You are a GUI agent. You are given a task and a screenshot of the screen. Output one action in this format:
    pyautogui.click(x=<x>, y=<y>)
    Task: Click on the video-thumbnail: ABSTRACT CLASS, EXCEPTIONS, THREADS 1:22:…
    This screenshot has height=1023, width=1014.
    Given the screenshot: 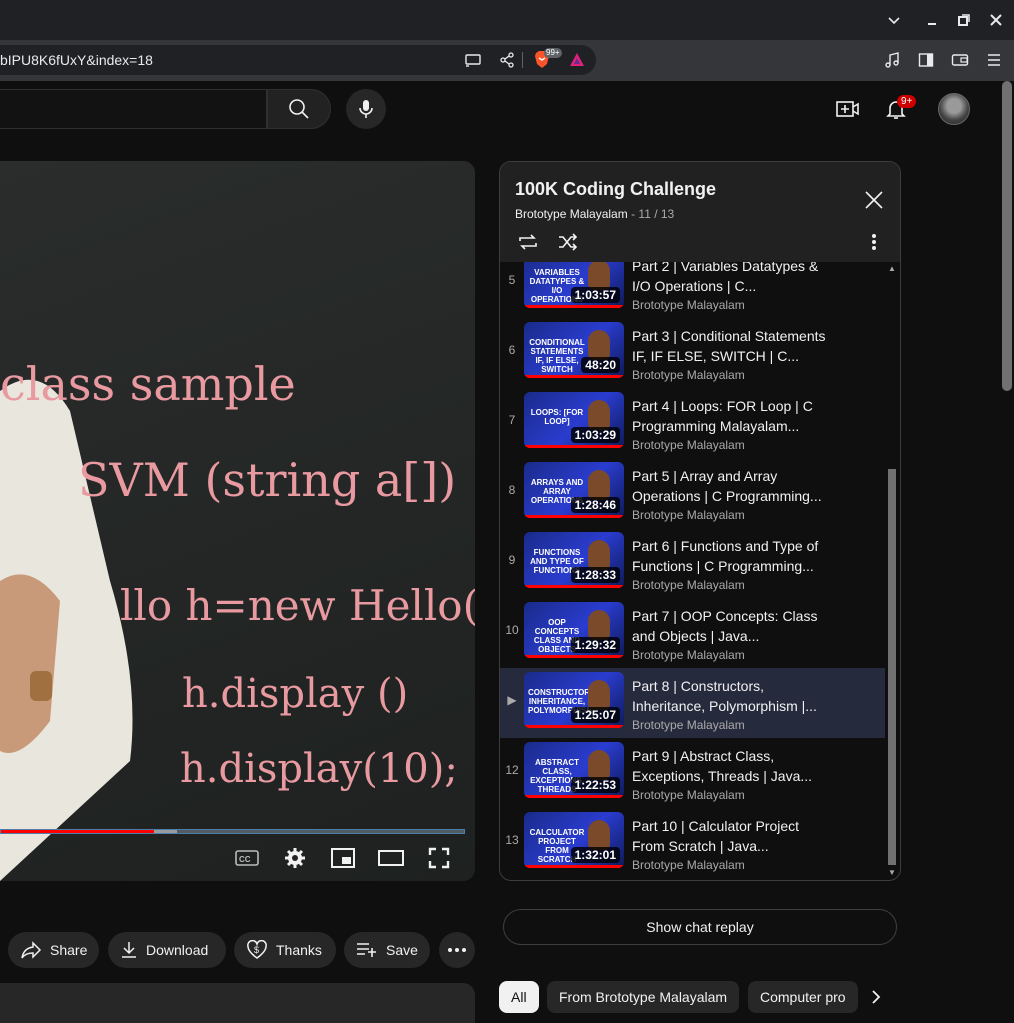 What is the action you would take?
    pyautogui.click(x=574, y=770)
    